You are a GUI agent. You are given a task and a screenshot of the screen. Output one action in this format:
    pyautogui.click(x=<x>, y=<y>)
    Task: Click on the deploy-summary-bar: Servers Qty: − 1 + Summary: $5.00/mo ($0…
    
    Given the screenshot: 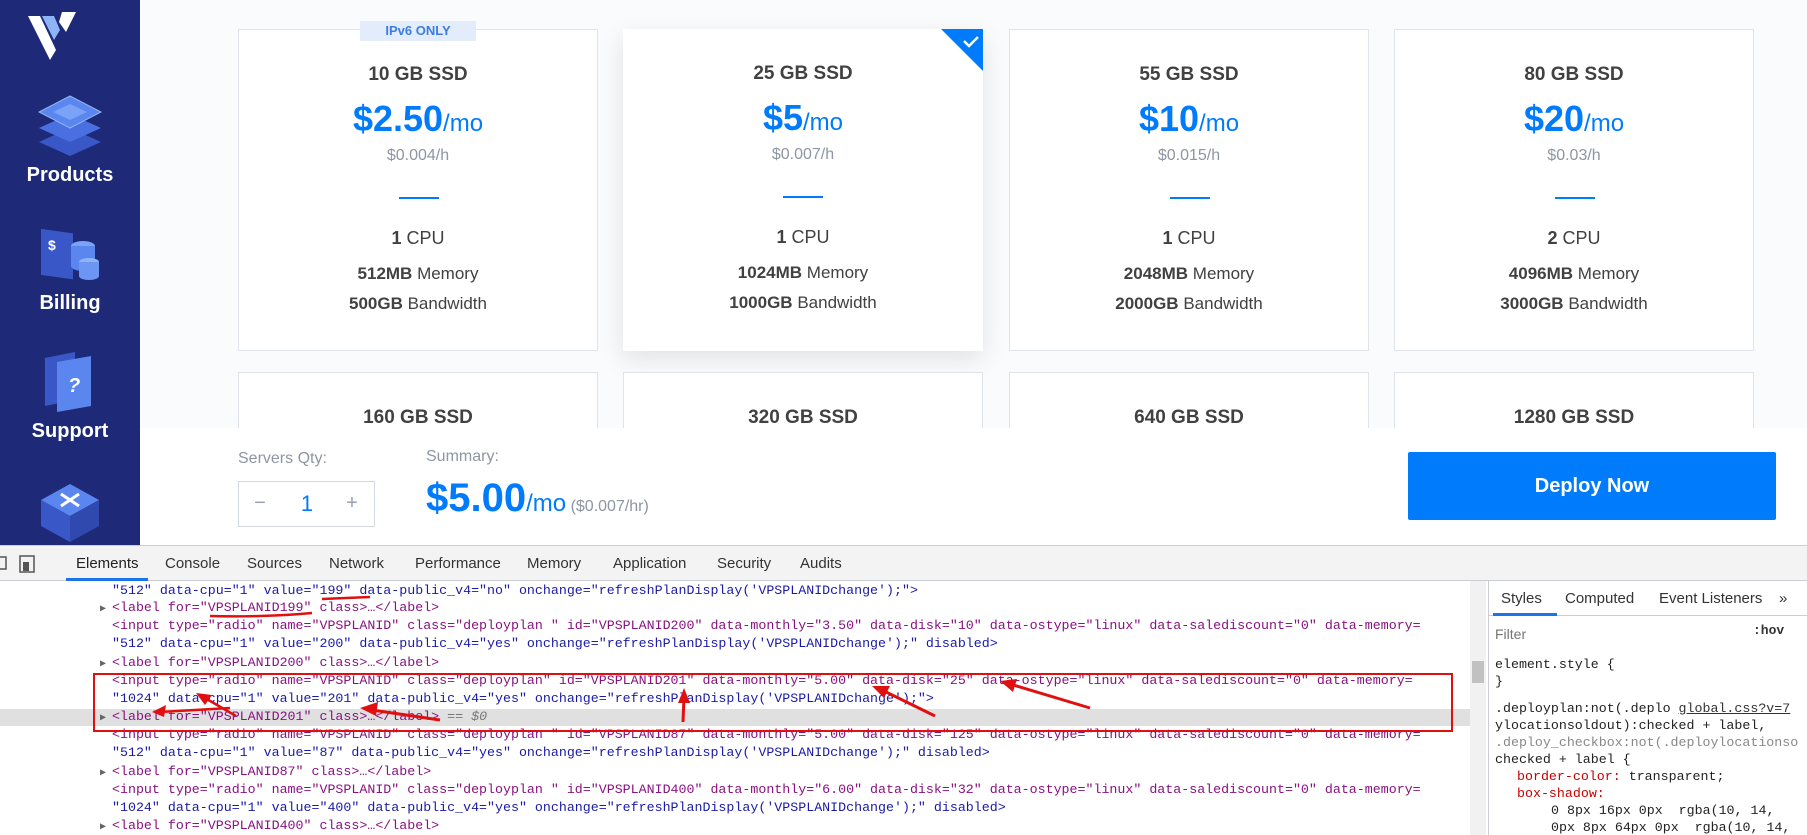 What is the action you would take?
    pyautogui.click(x=973, y=486)
    